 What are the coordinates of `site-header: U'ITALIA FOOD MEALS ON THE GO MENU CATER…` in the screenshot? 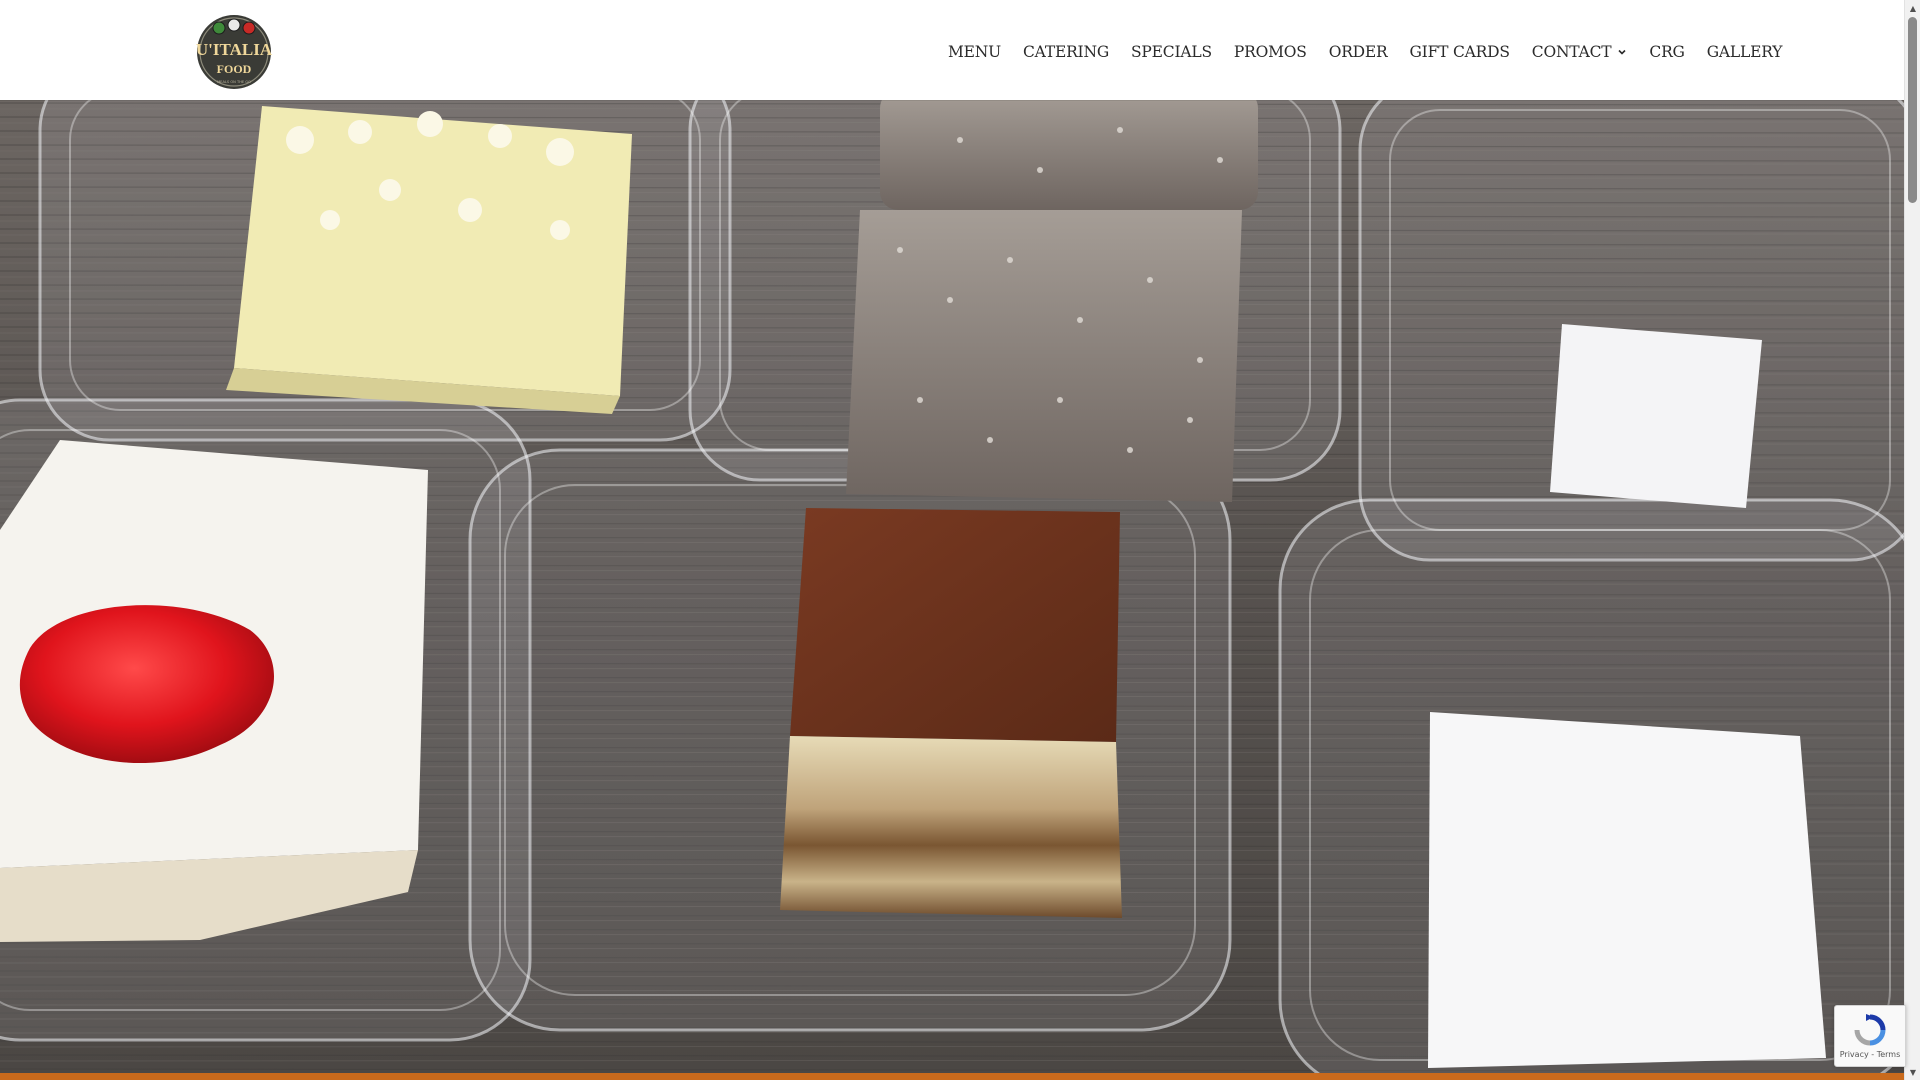 It's located at (952, 50).